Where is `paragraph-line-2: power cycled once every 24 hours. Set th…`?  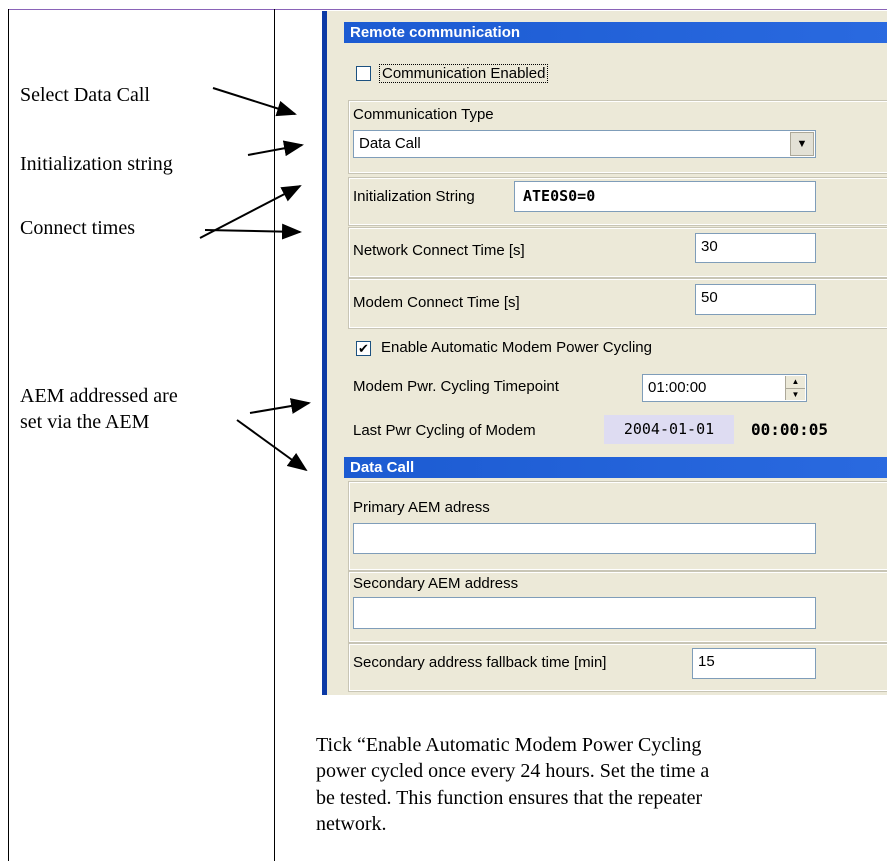
paragraph-line-2: power cycled once every 24 hours. Set th… is located at coordinates (513, 771).